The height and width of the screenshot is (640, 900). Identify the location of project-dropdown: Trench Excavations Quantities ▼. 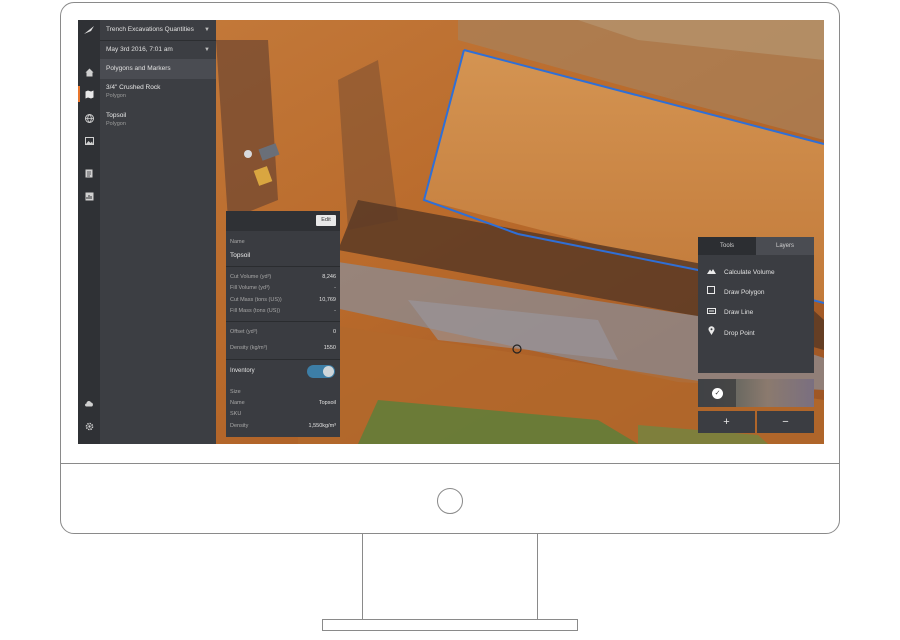
(158, 30).